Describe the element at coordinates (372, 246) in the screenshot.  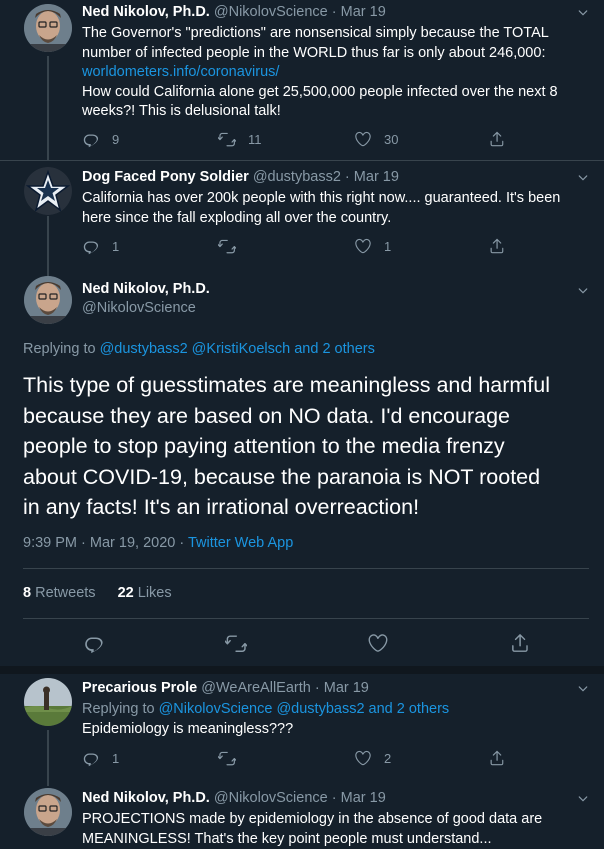
I see `like-button: 1` at that location.